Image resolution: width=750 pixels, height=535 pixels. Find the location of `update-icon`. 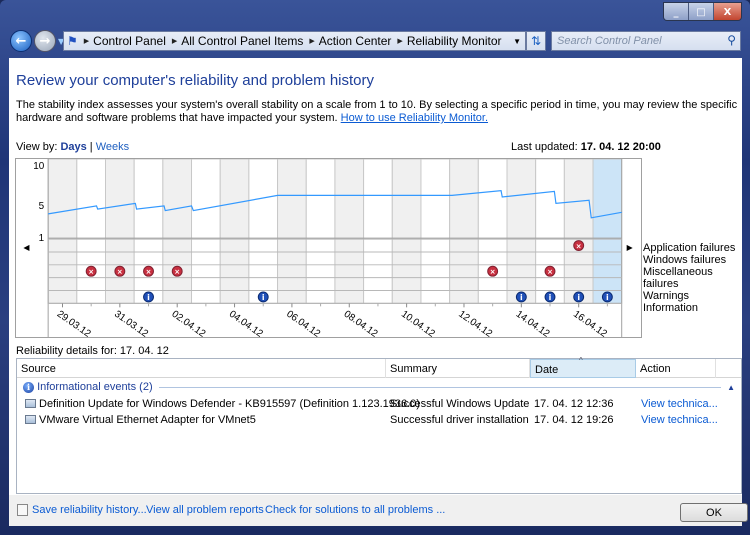

update-icon is located at coordinates (30, 403).